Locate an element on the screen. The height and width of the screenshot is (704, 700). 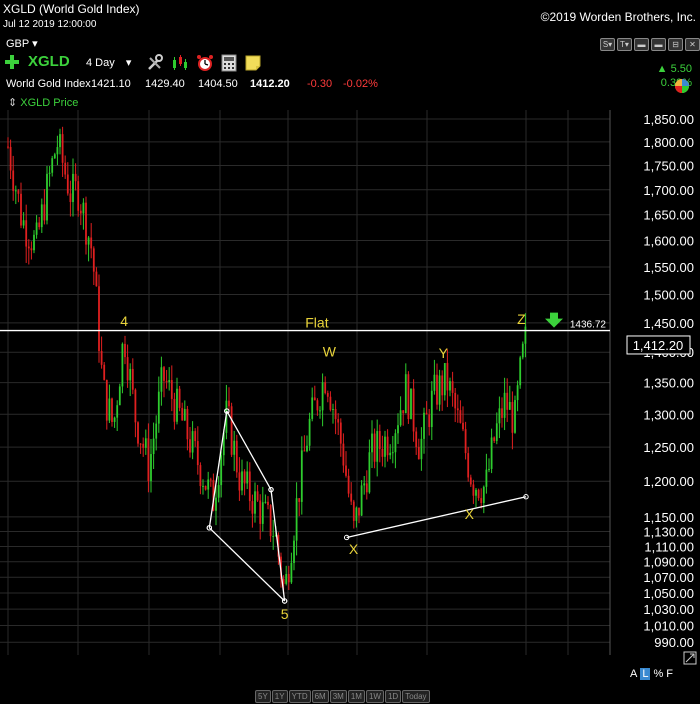
scale-fit-button: F is located at coordinates (669, 674).